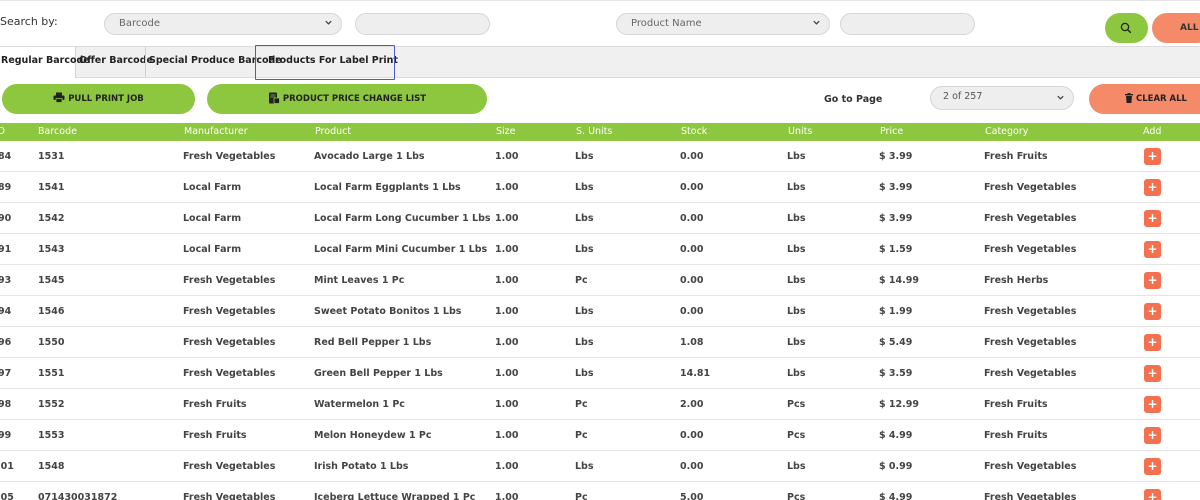 This screenshot has width=1200, height=500. What do you see at coordinates (6, 280) in the screenshot?
I see `cell-id: 93` at bounding box center [6, 280].